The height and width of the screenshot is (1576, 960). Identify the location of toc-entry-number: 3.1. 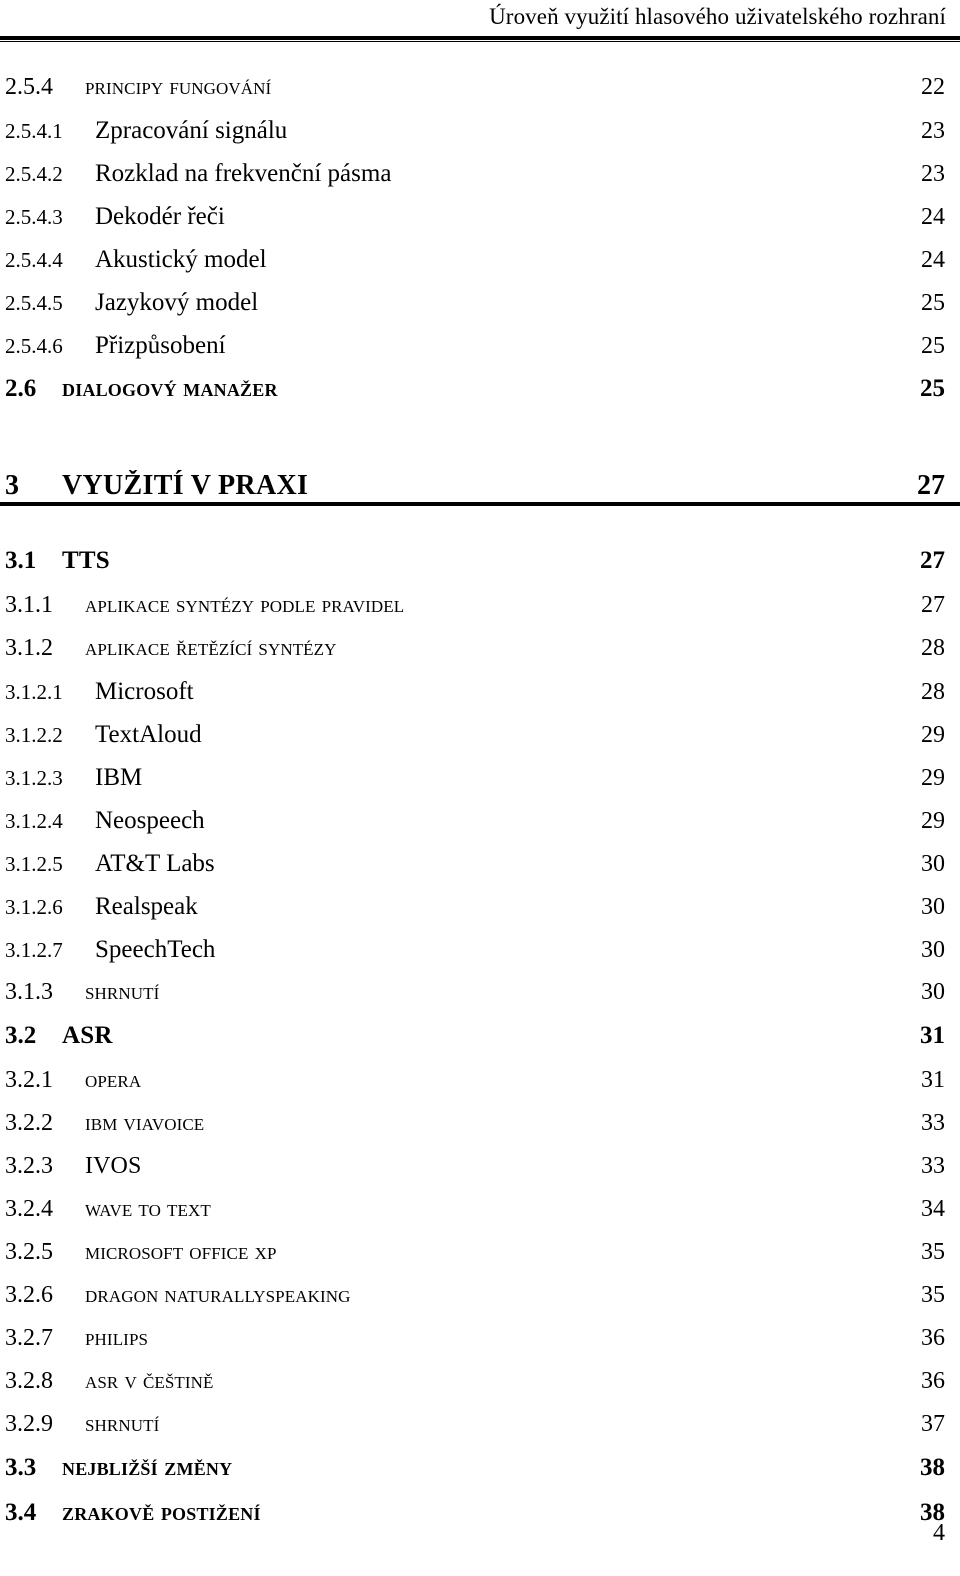
(21, 560).